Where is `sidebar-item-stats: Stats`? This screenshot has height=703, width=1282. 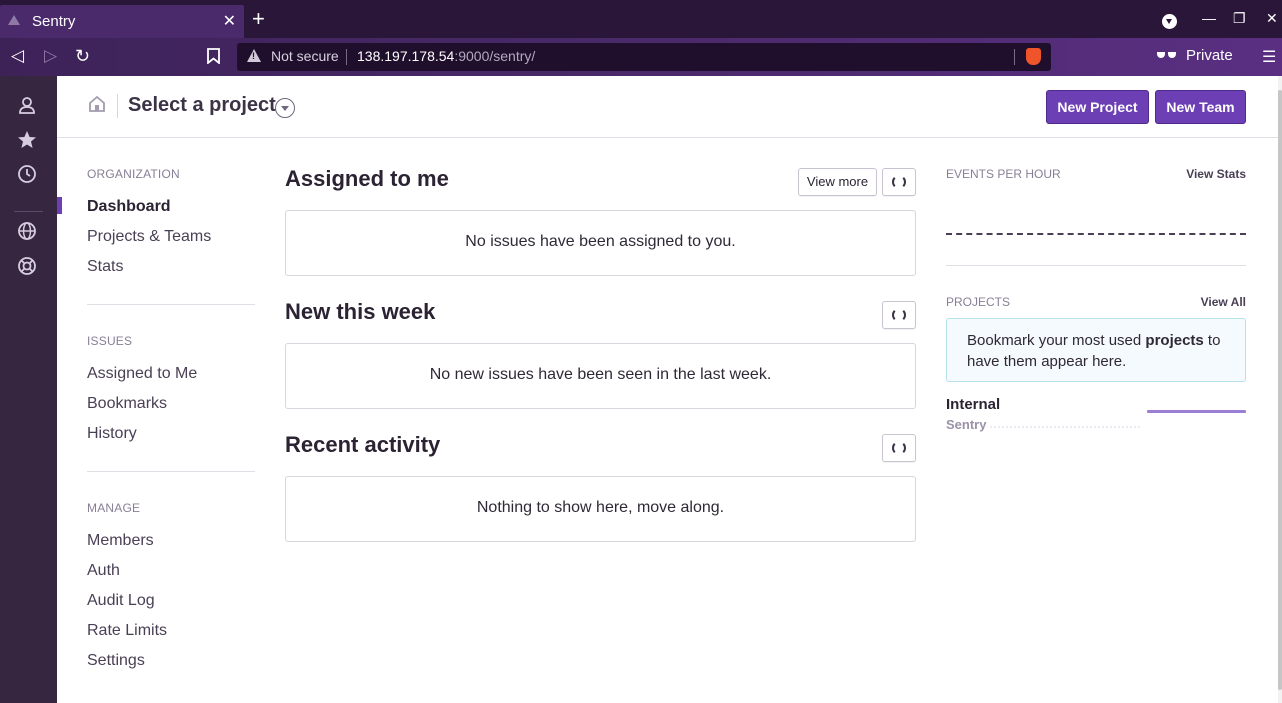
sidebar-item-stats: Stats is located at coordinates (105, 267).